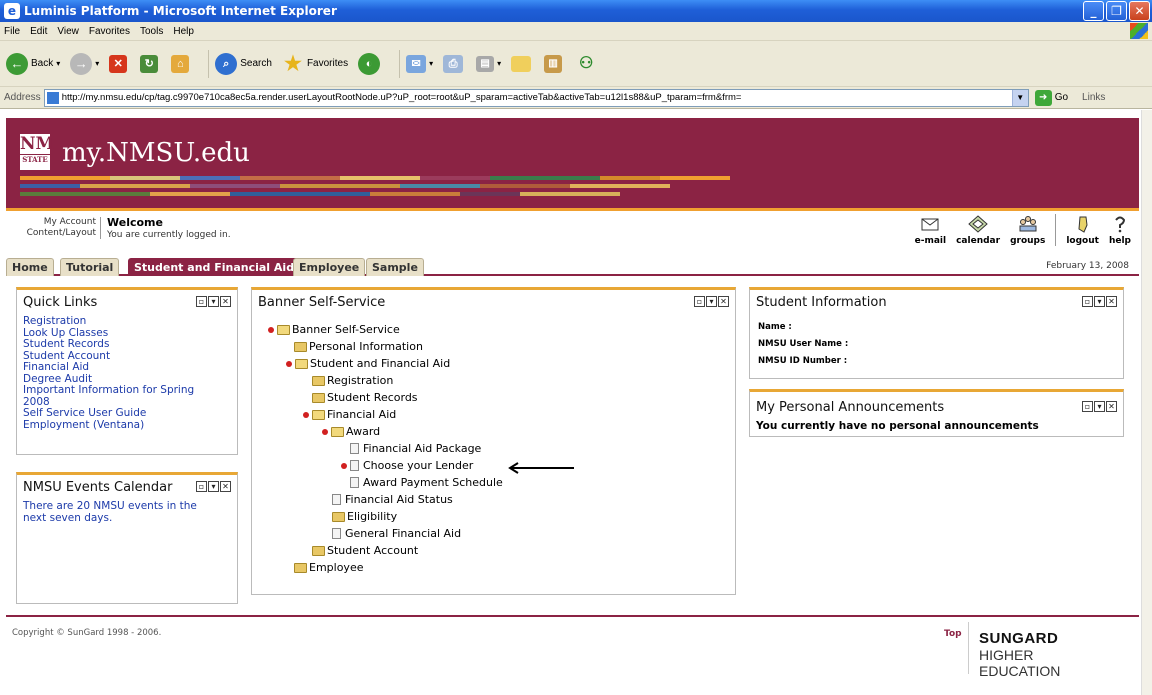 Image resolution: width=1152 pixels, height=695 pixels. Describe the element at coordinates (422, 448) in the screenshot. I see `tree-label: Financial Aid Package` at that location.